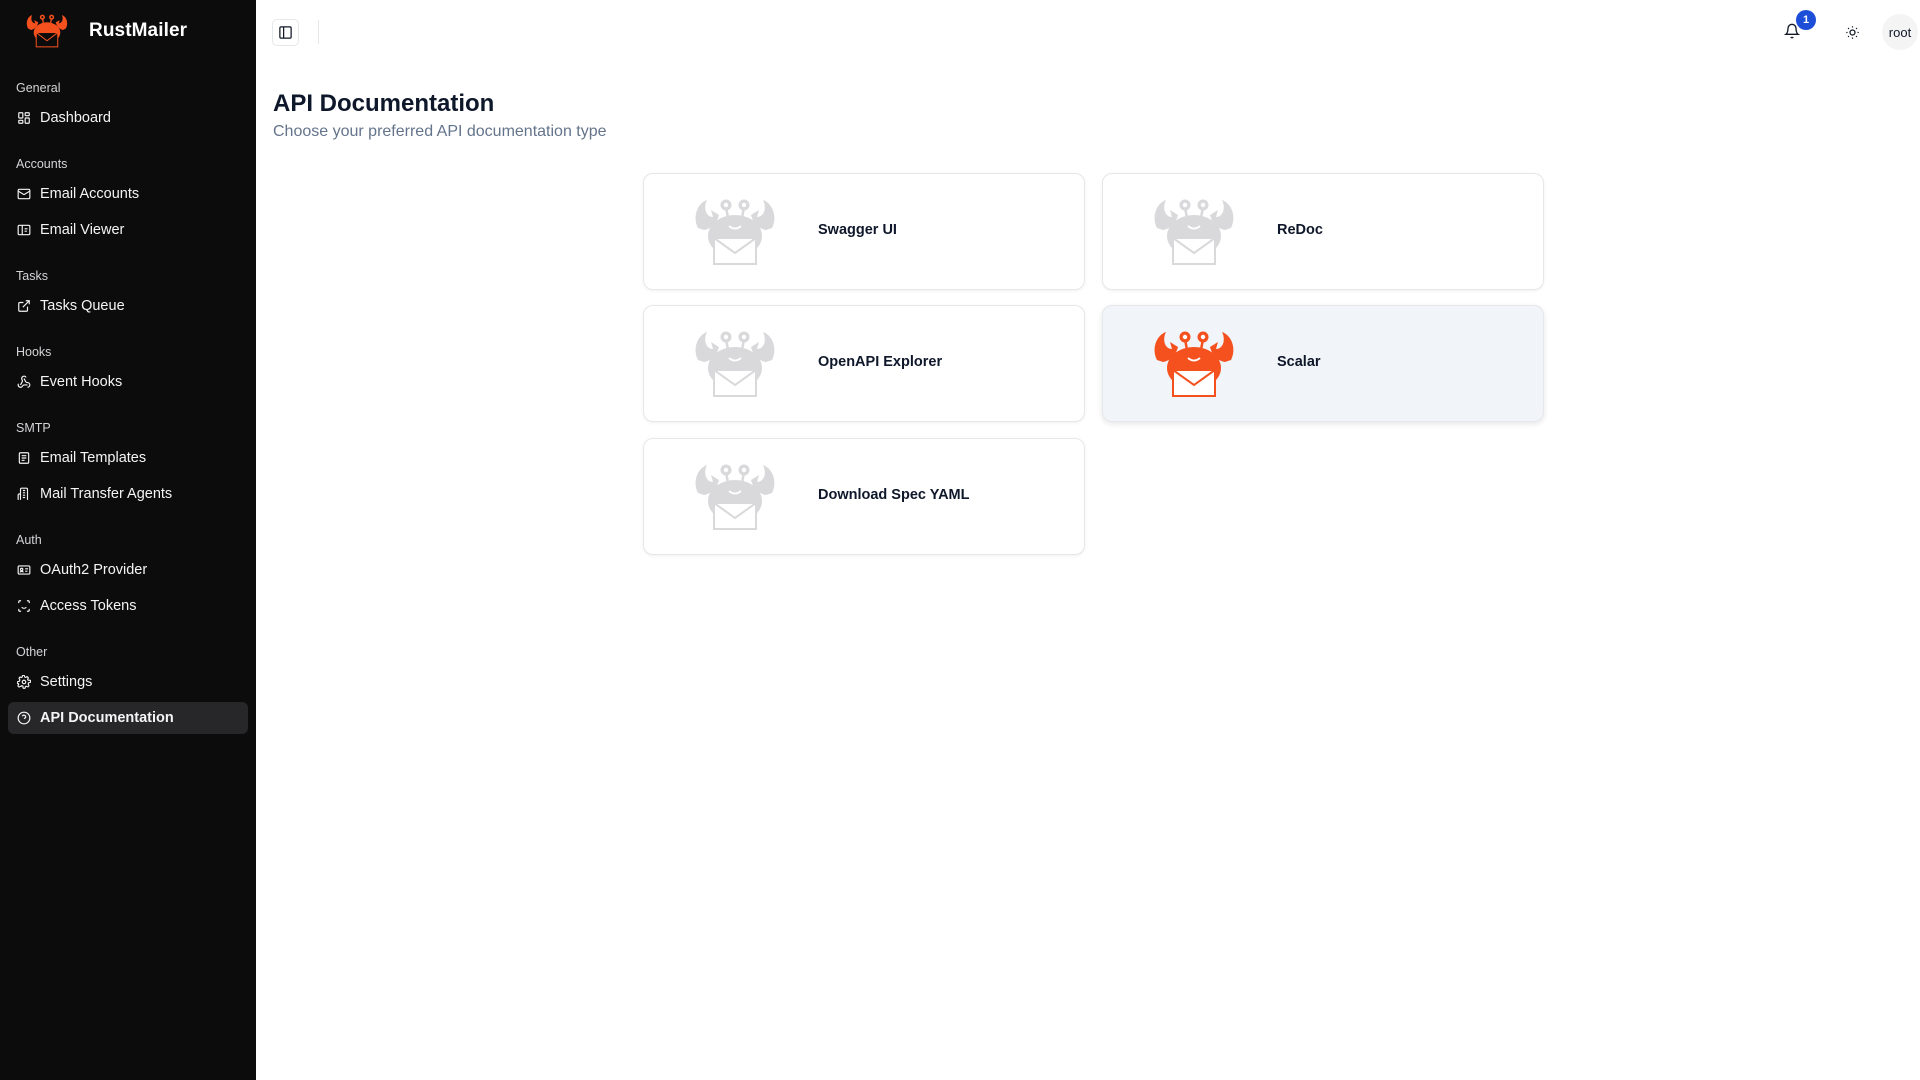 The height and width of the screenshot is (1080, 1920). What do you see at coordinates (34, 352) in the screenshot?
I see `group-label-hooks: Hooks` at bounding box center [34, 352].